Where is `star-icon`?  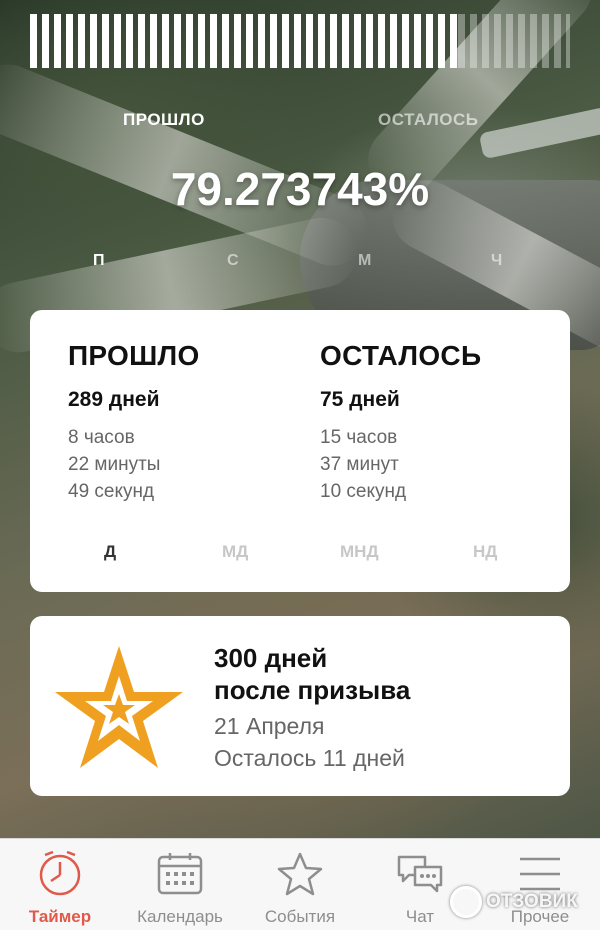 star-icon is located at coordinates (300, 874).